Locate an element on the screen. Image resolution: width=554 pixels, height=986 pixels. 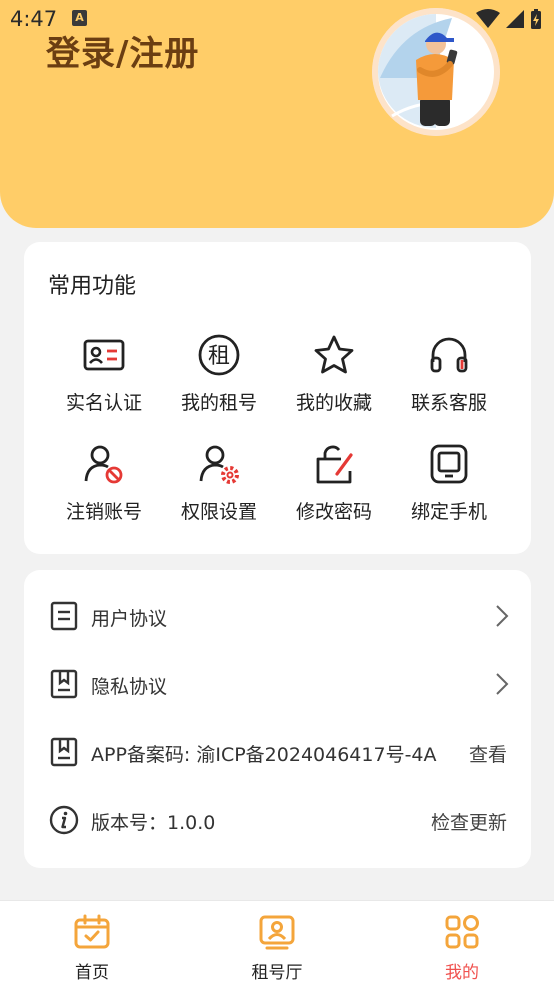
feature-change-password: 修改密码 is located at coordinates (334, 491).